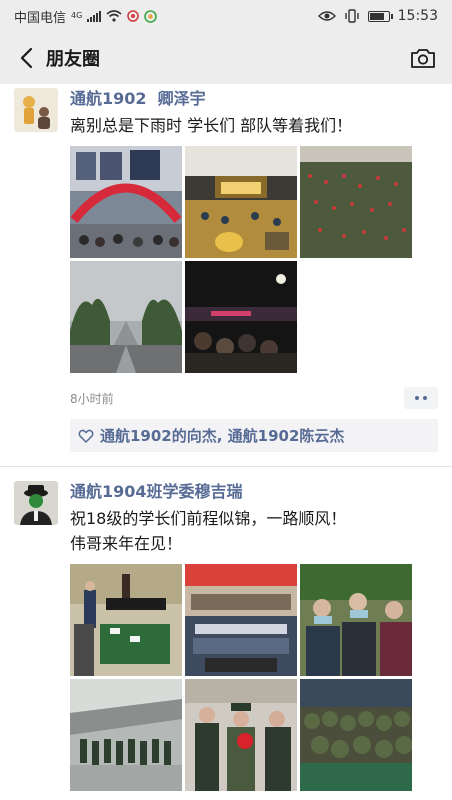 The height and width of the screenshot is (800, 452). What do you see at coordinates (133, 16) in the screenshot?
I see `app-notification-icon` at bounding box center [133, 16].